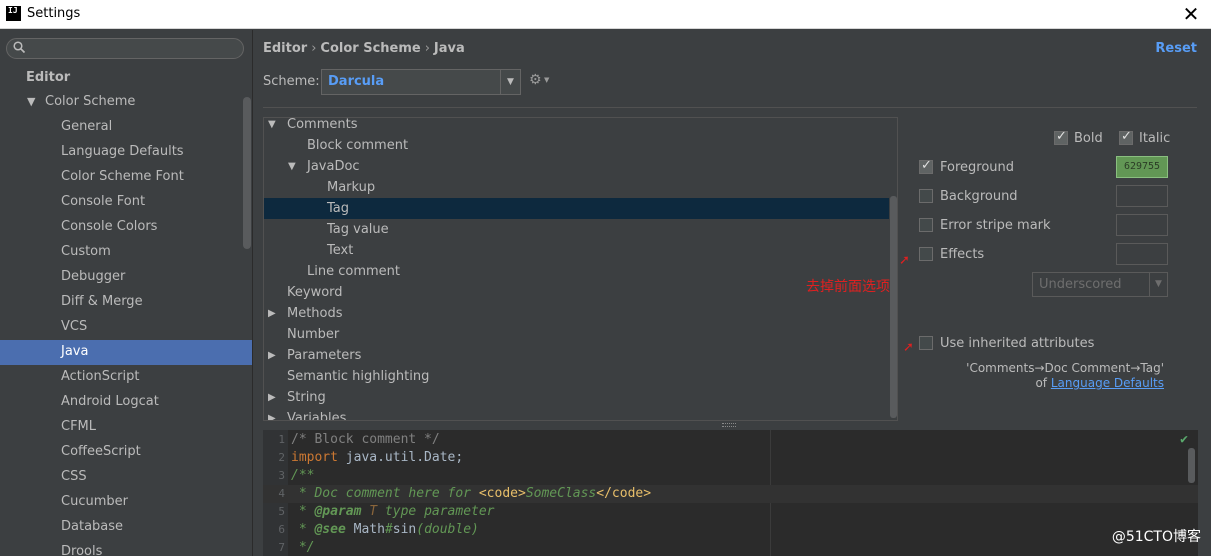 The width and height of the screenshot is (1211, 556). Describe the element at coordinates (577, 313) in the screenshot. I see `attribute-item-methods: ▶ Methods` at that location.